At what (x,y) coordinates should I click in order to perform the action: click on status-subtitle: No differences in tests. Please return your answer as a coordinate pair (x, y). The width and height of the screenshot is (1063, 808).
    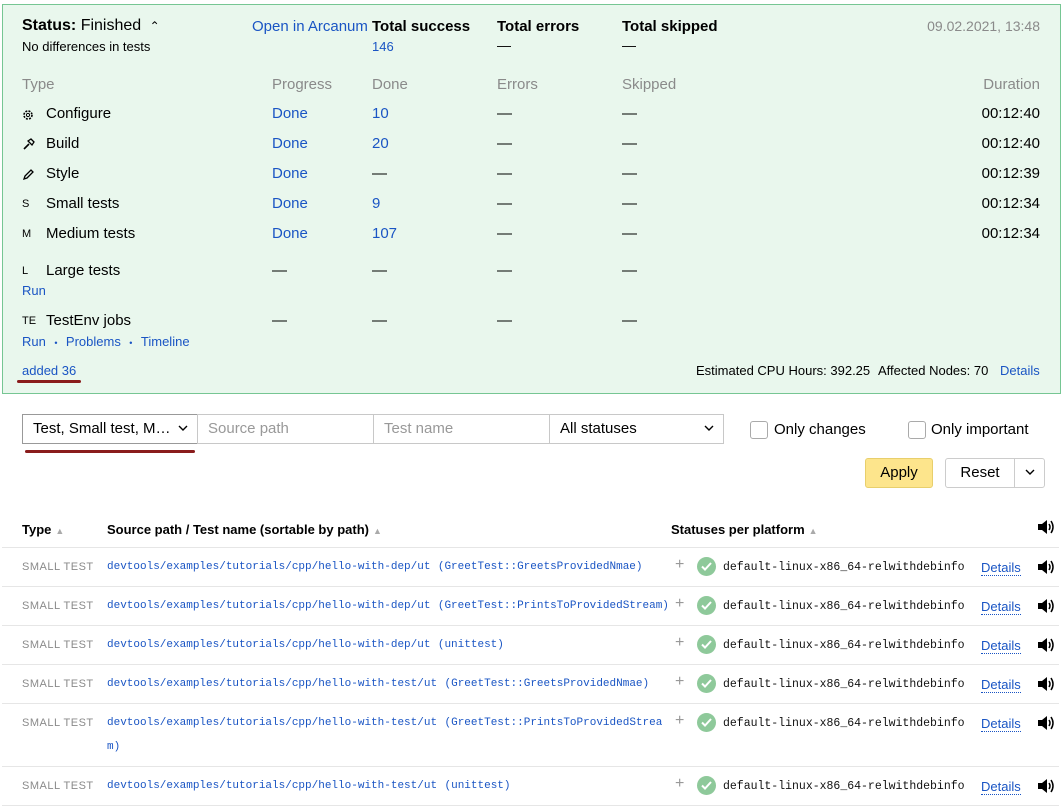
    Looking at the image, I should click on (86, 46).